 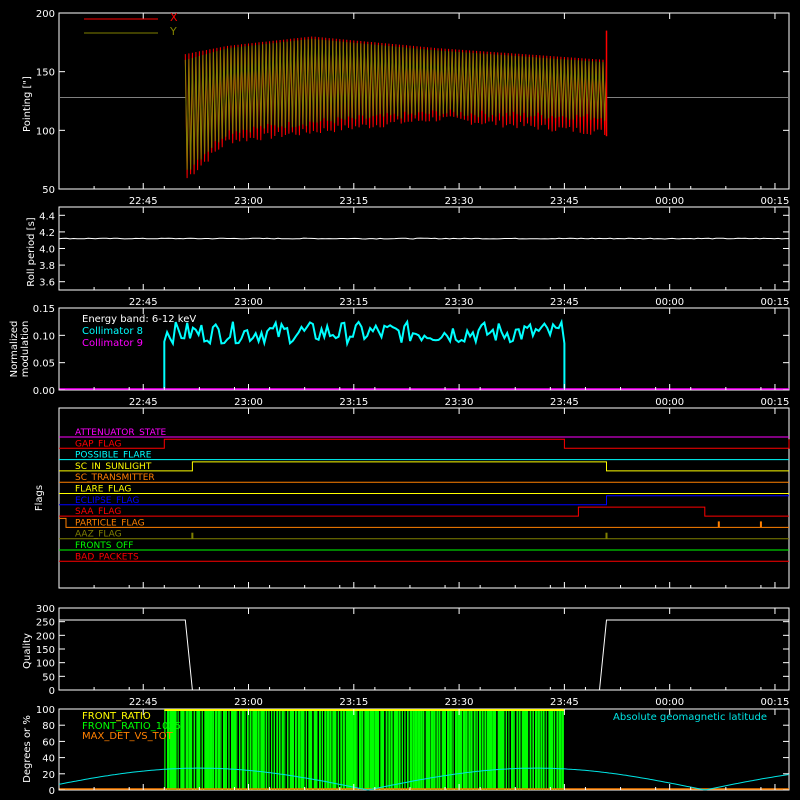 What do you see at coordinates (31, 251) in the screenshot?
I see `roll-ylabel: Roll period [s]` at bounding box center [31, 251].